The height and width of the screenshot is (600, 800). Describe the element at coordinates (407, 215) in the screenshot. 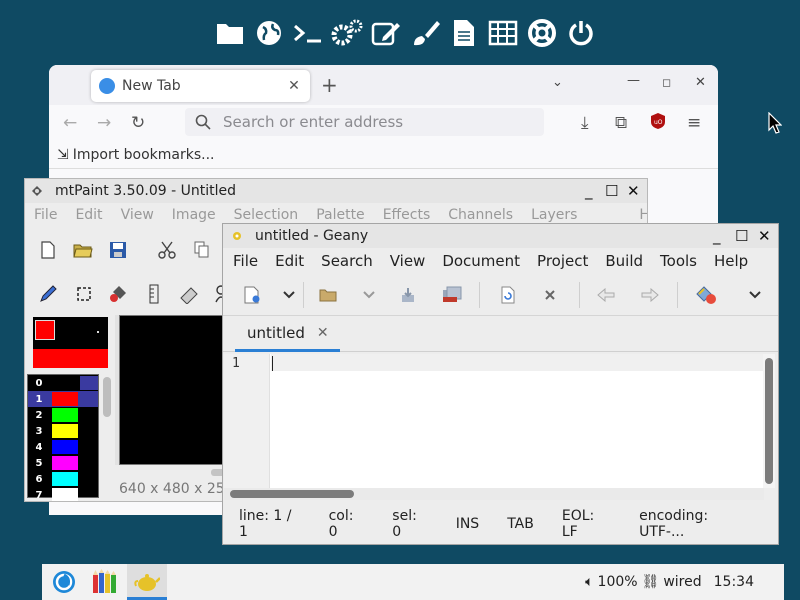

I see `menu-effects: Effects` at that location.